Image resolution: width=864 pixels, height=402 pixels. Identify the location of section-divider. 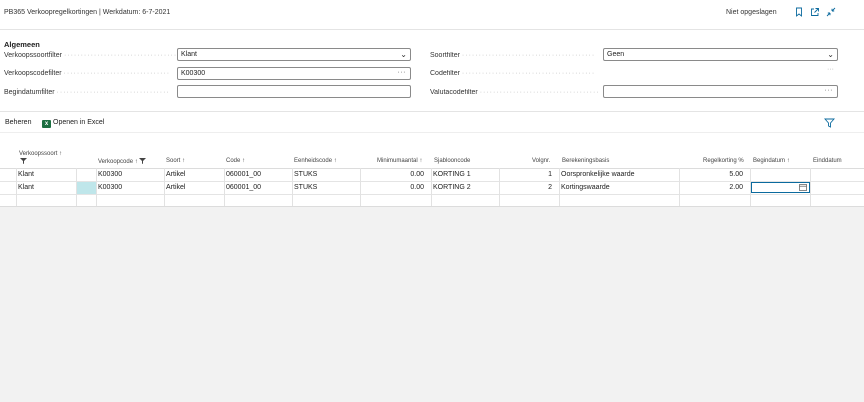
(432, 111).